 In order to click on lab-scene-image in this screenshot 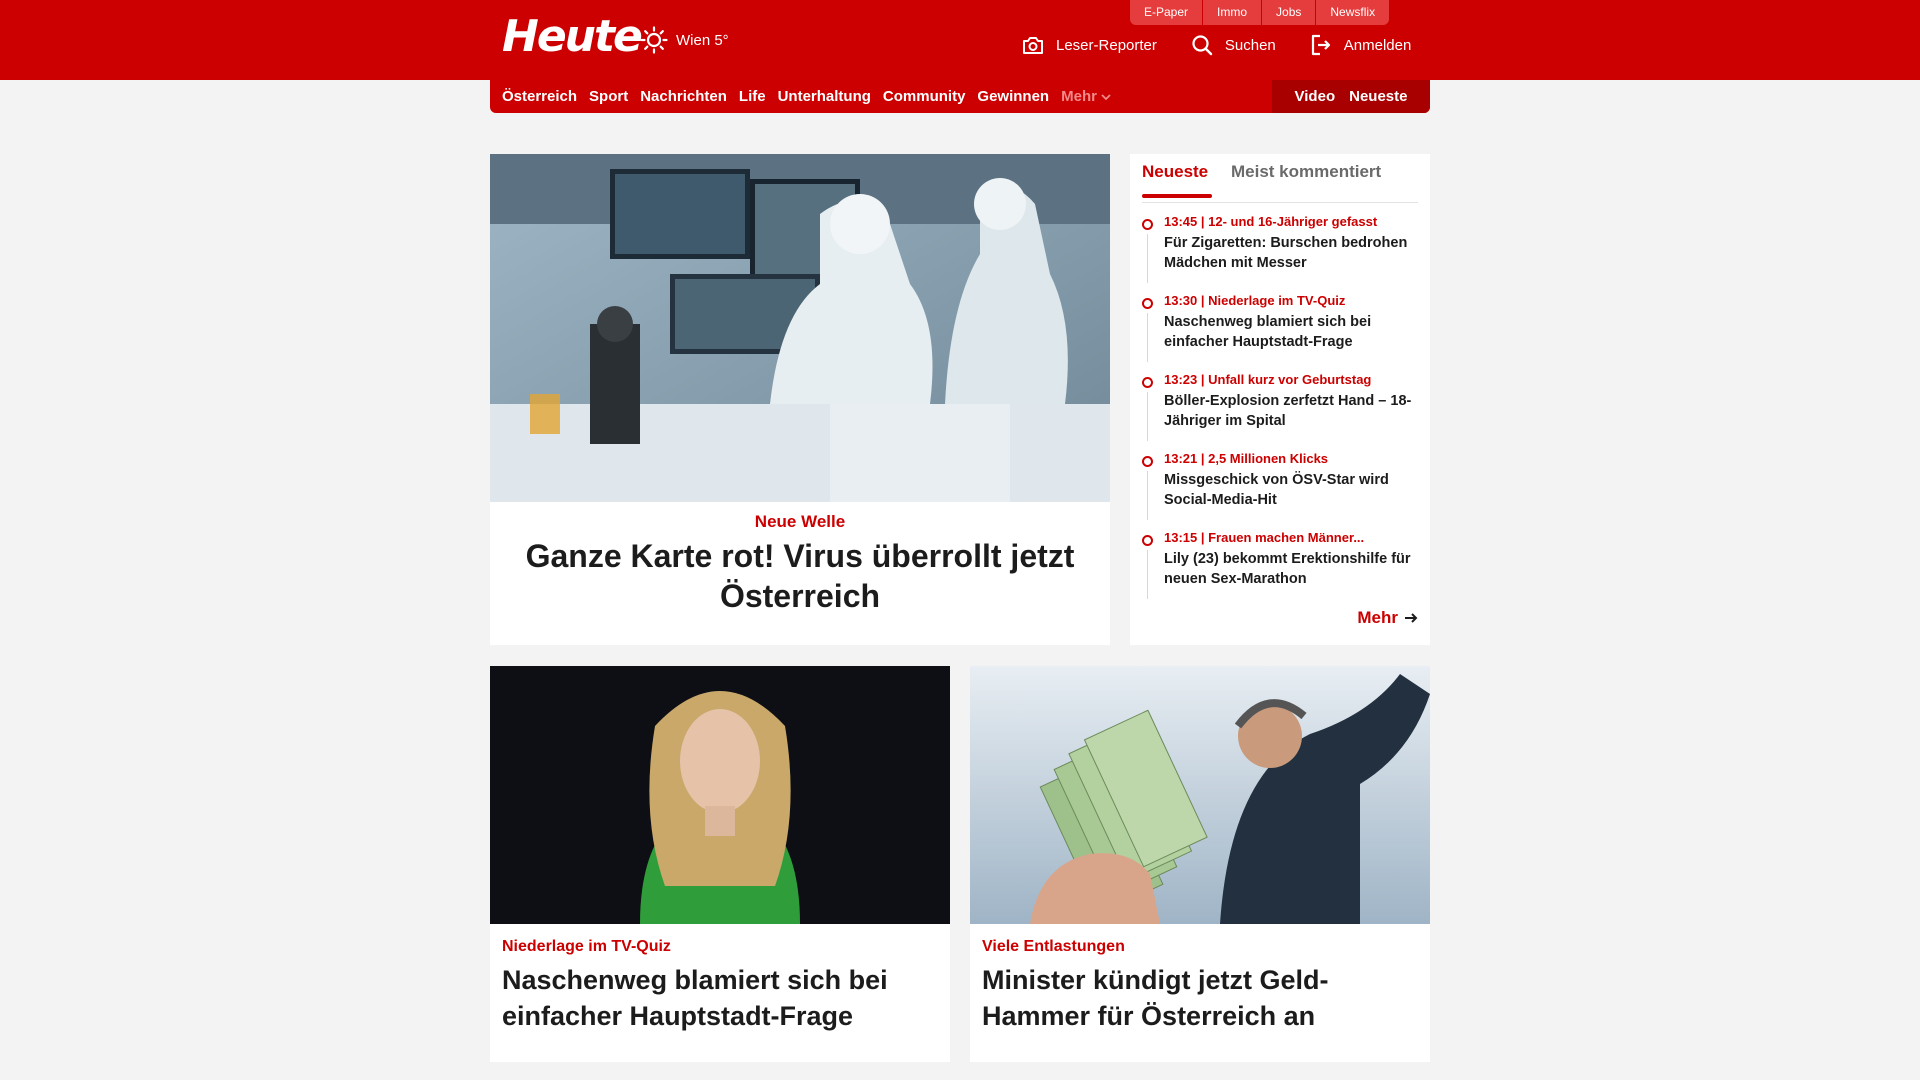, I will do `click(800, 328)`.